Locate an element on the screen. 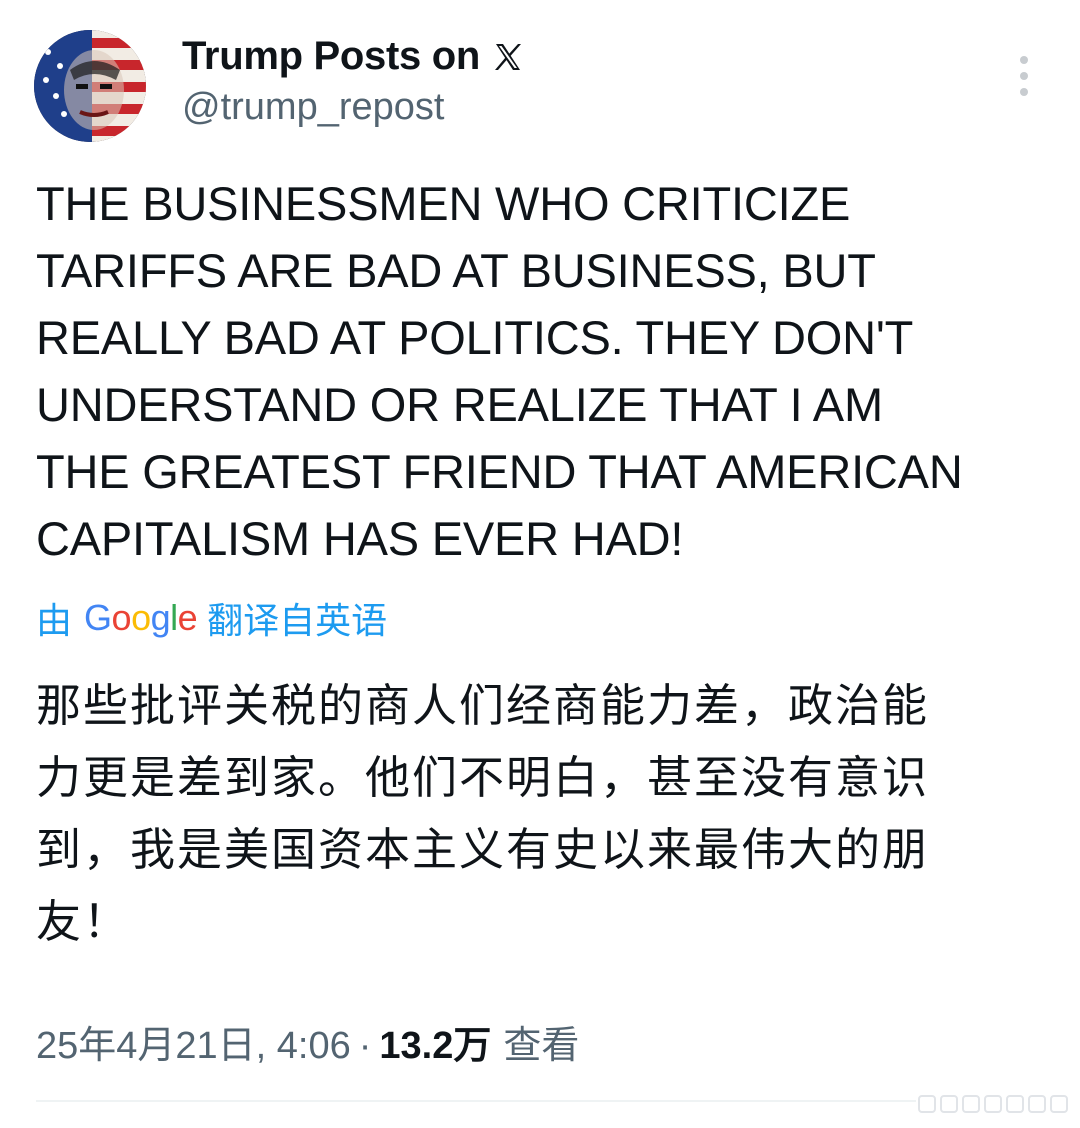  user-handle: @trump_repost is located at coordinates (313, 107).